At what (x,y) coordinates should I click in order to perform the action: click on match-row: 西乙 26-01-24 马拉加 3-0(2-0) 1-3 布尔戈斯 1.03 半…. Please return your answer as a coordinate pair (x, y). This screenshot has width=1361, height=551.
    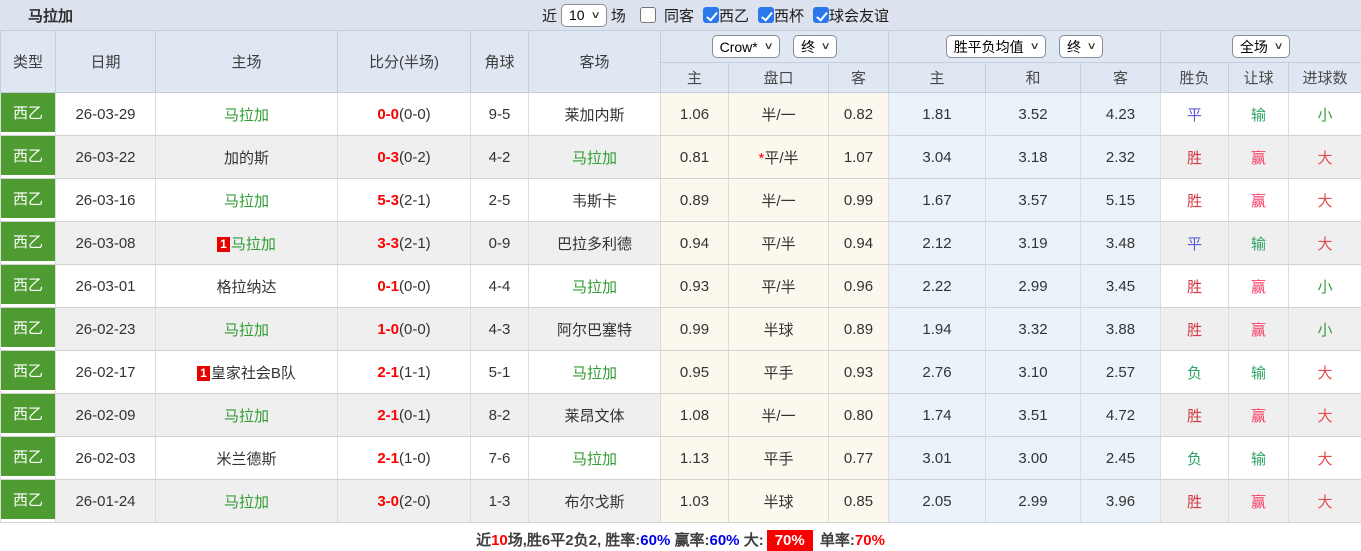
    Looking at the image, I should click on (680, 501).